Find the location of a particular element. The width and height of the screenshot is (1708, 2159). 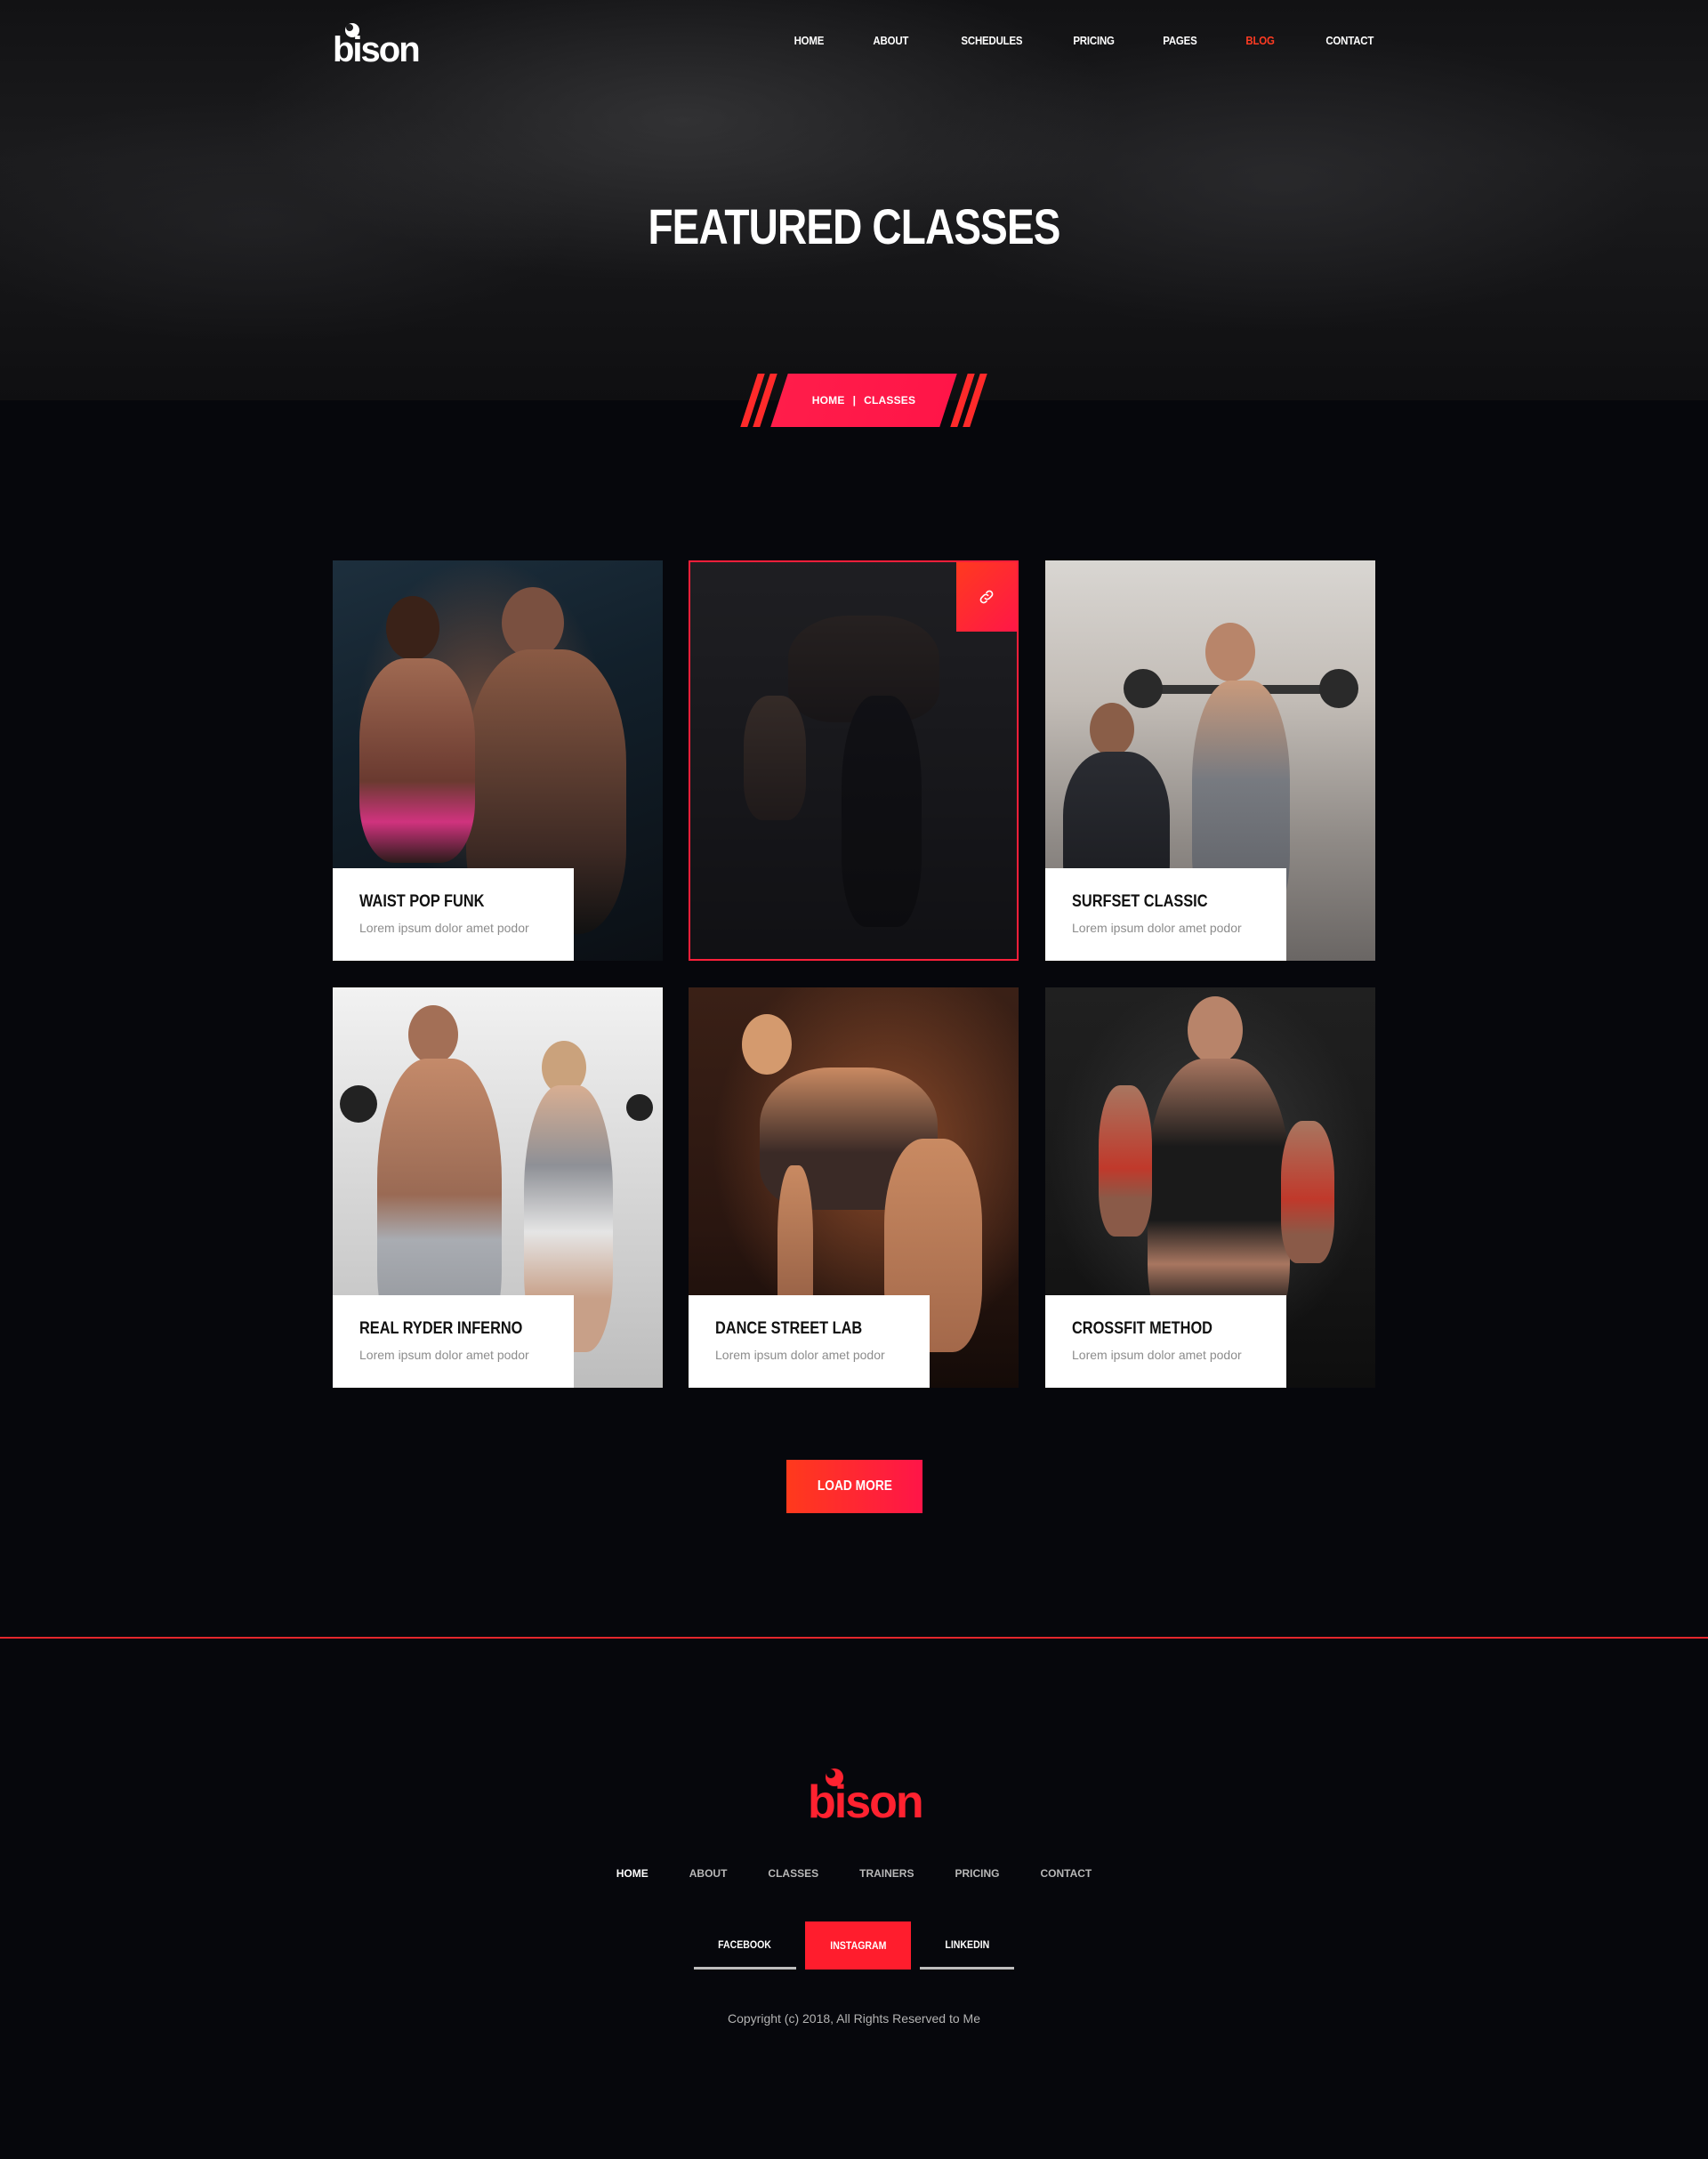

link-icon is located at coordinates (986, 597).